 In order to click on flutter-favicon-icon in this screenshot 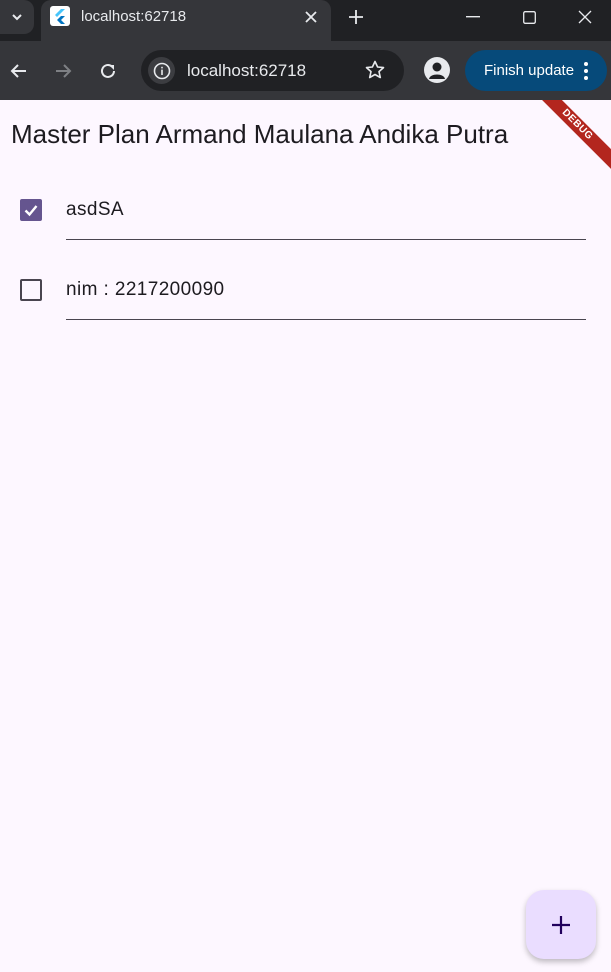, I will do `click(60, 16)`.